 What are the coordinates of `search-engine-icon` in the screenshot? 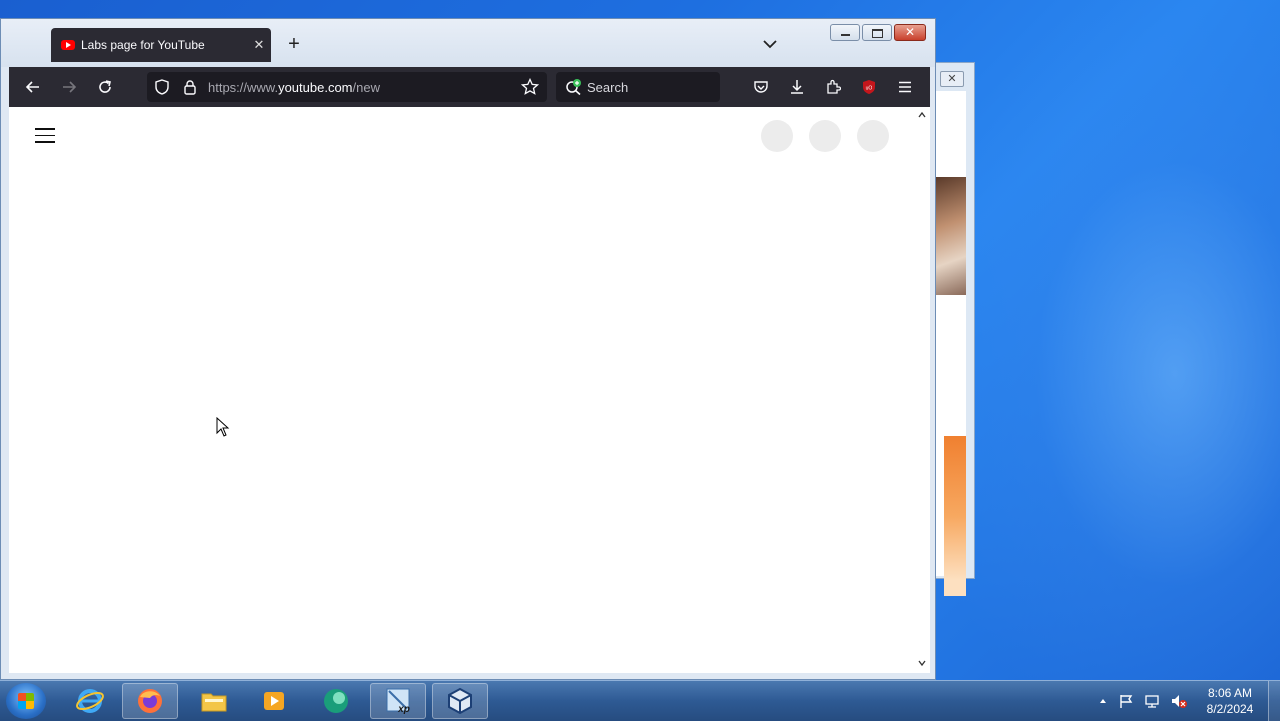 It's located at (574, 87).